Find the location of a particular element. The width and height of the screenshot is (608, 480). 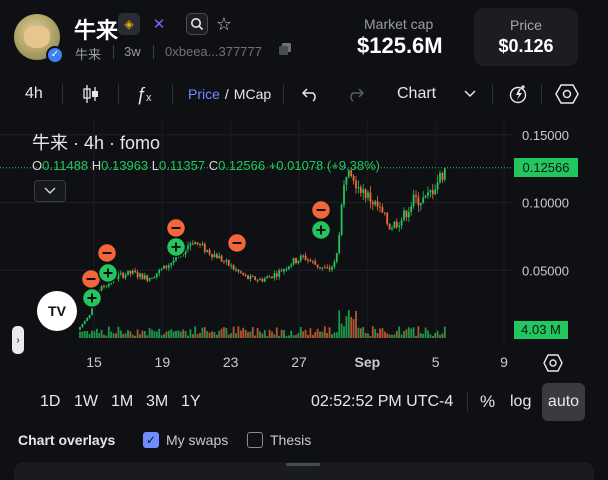

range-1y: 1Y is located at coordinates (191, 402).